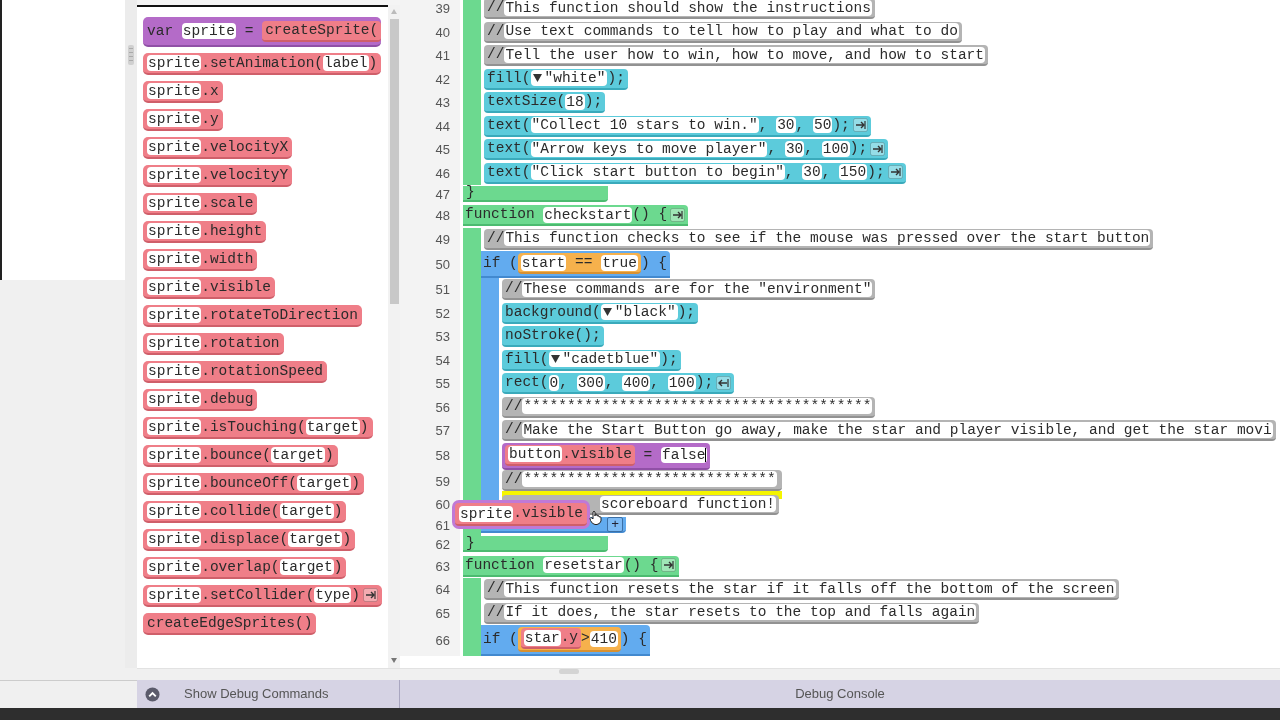  I want to click on if-block: if ( start == true ) {, so click(576, 264).